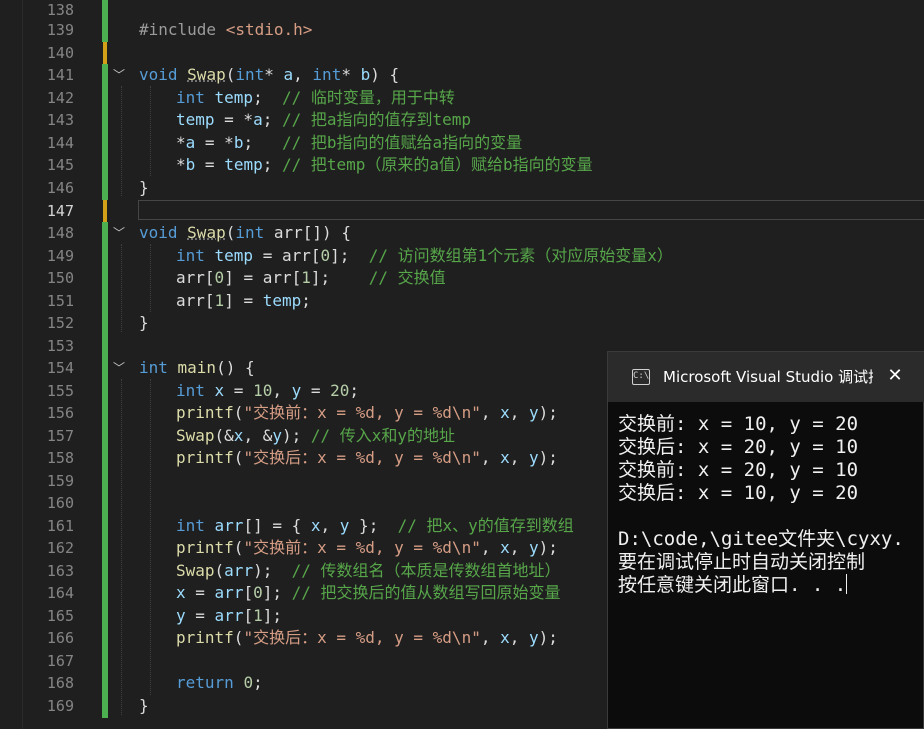  I want to click on code-text: int temp = arr[0]; // 访问数组第1个元素（对应原始变量x）, so click(424, 255).